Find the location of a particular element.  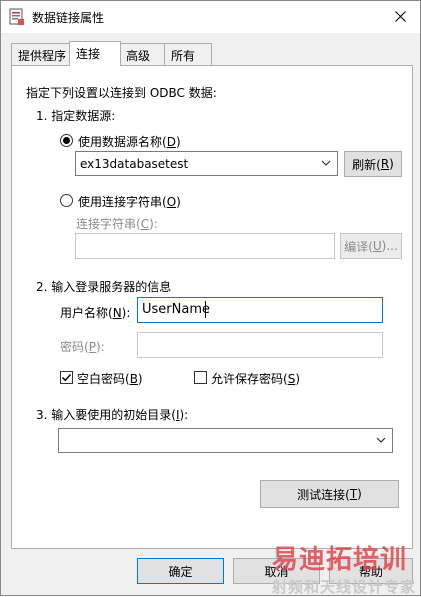

step1-label: 1. 指定数据源: is located at coordinates (76, 116).